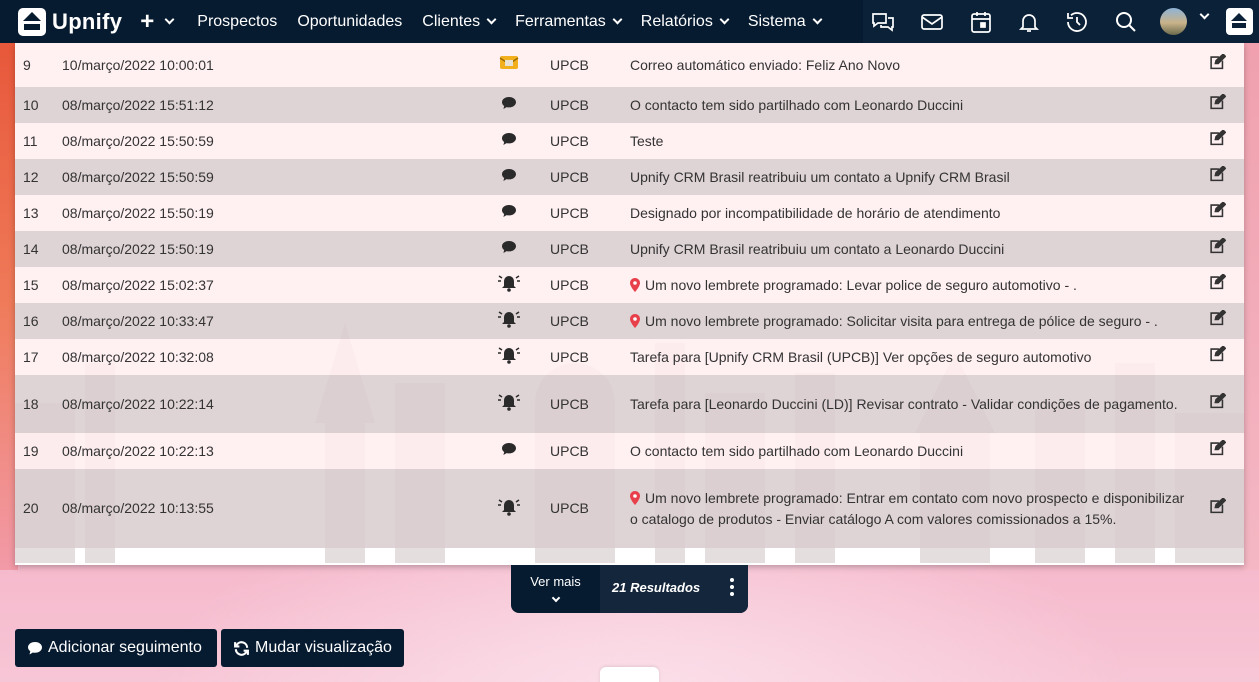 Image resolution: width=1259 pixels, height=682 pixels. Describe the element at coordinates (272, 508) in the screenshot. I see `row-date: 08/março/2022 10:13:55` at that location.